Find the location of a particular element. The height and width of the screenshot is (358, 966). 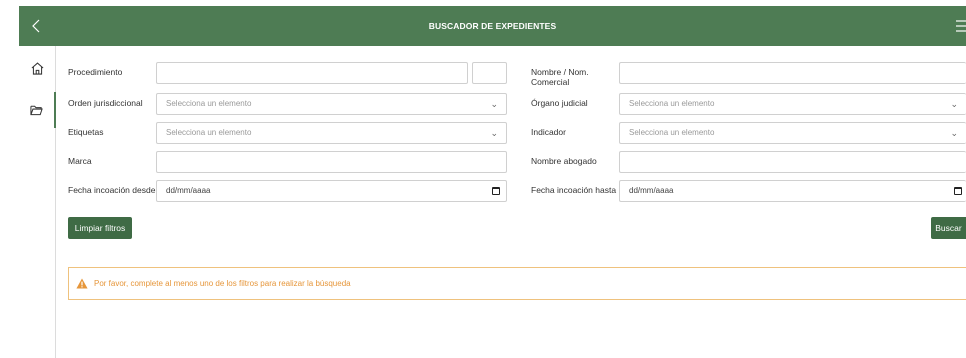

etiquetas-select: Selecciona un elemento ⌄ is located at coordinates (331, 133).